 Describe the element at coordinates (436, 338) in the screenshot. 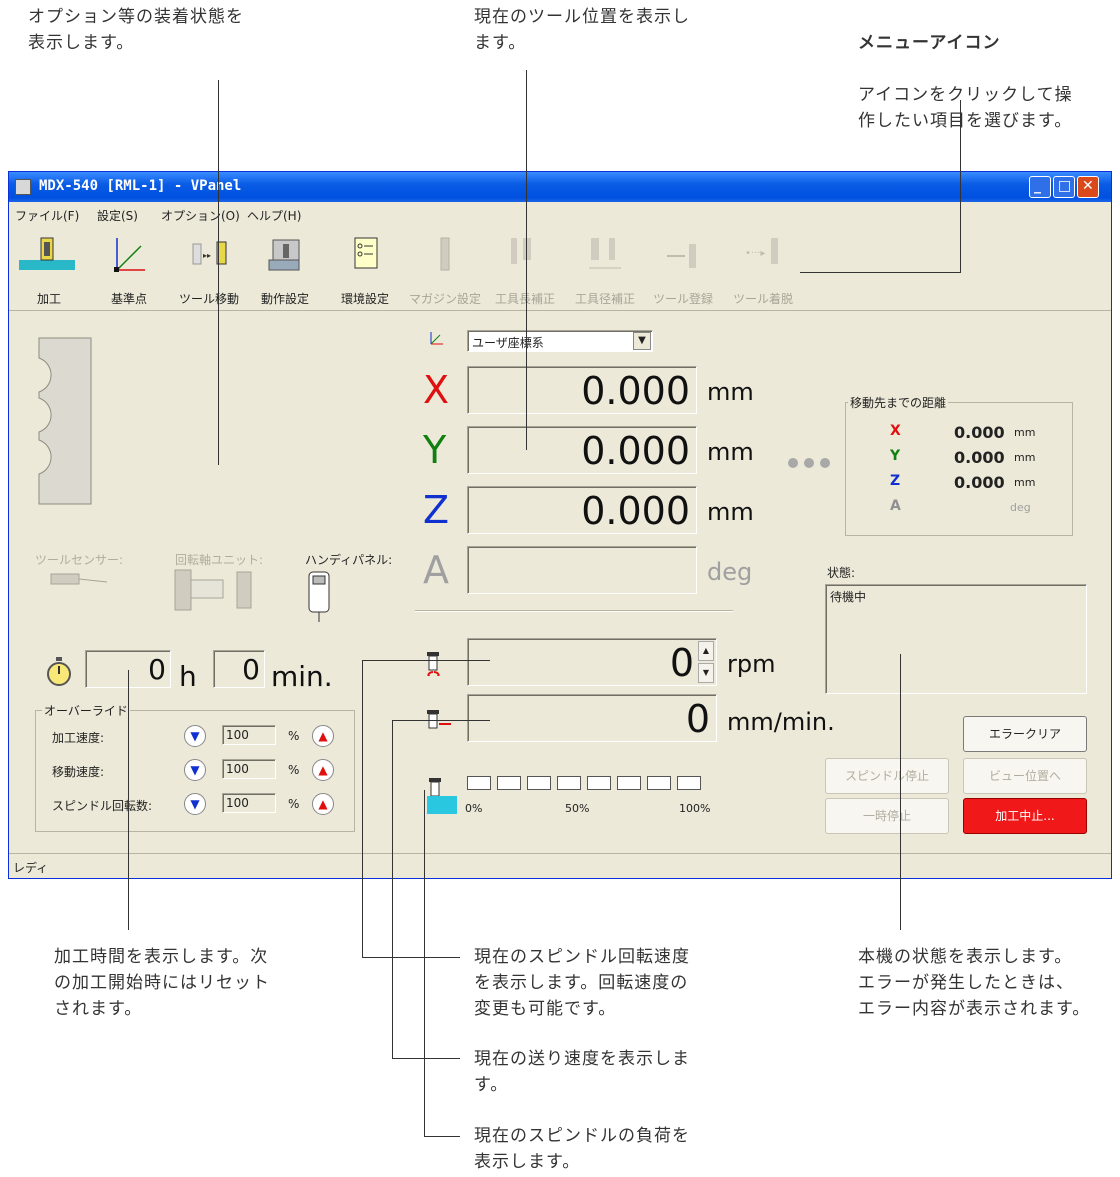

I see `coordinate-system-icon` at that location.